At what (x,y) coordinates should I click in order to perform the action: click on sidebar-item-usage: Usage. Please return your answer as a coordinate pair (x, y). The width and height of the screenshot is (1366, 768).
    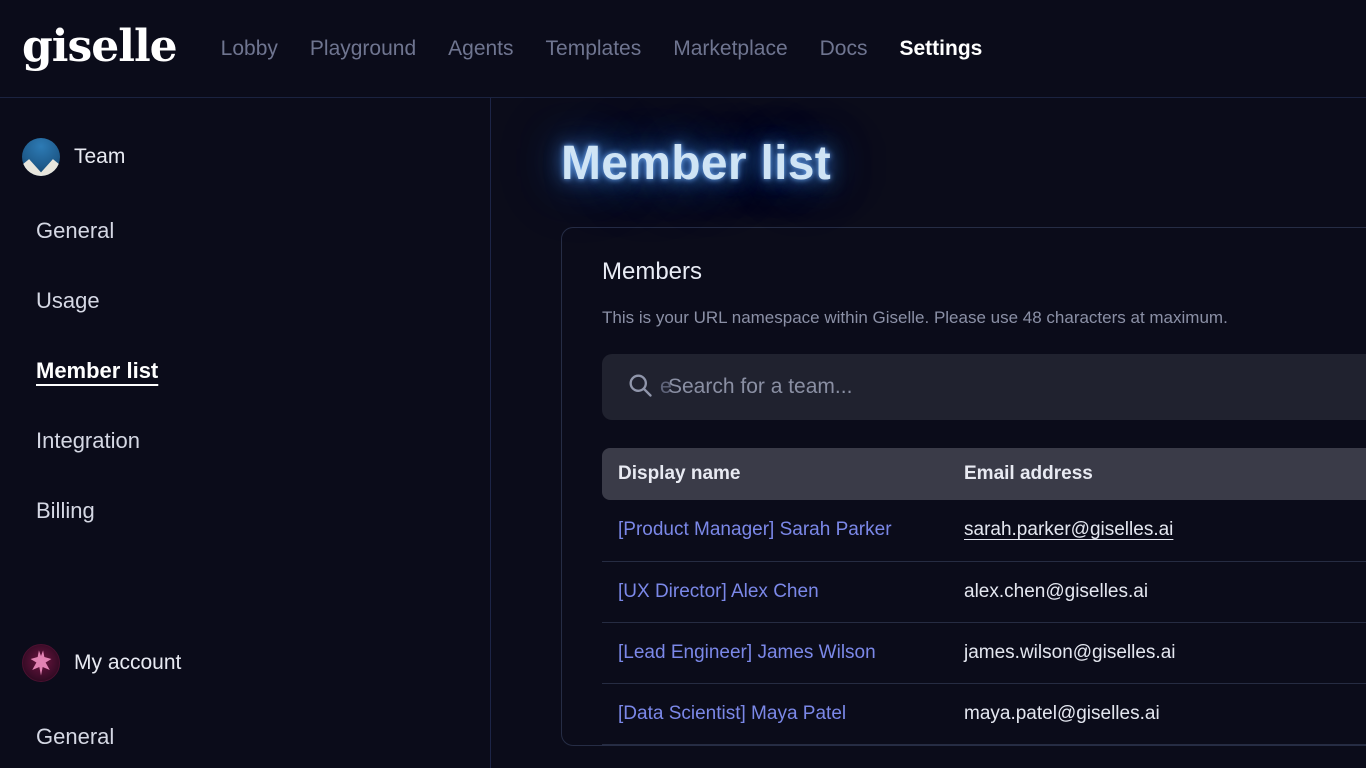
    Looking at the image, I should click on (61, 301).